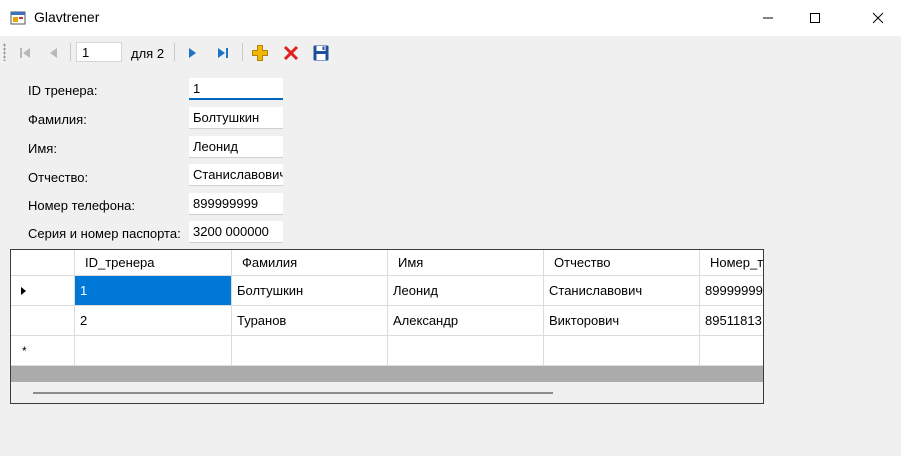  I want to click on table-cell: Александр, so click(466, 321).